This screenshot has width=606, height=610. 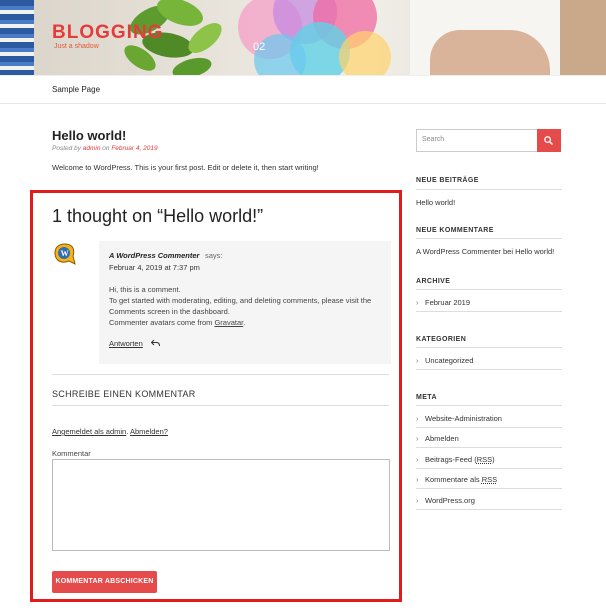 I want to click on widget-title-meta: META, so click(x=426, y=397).